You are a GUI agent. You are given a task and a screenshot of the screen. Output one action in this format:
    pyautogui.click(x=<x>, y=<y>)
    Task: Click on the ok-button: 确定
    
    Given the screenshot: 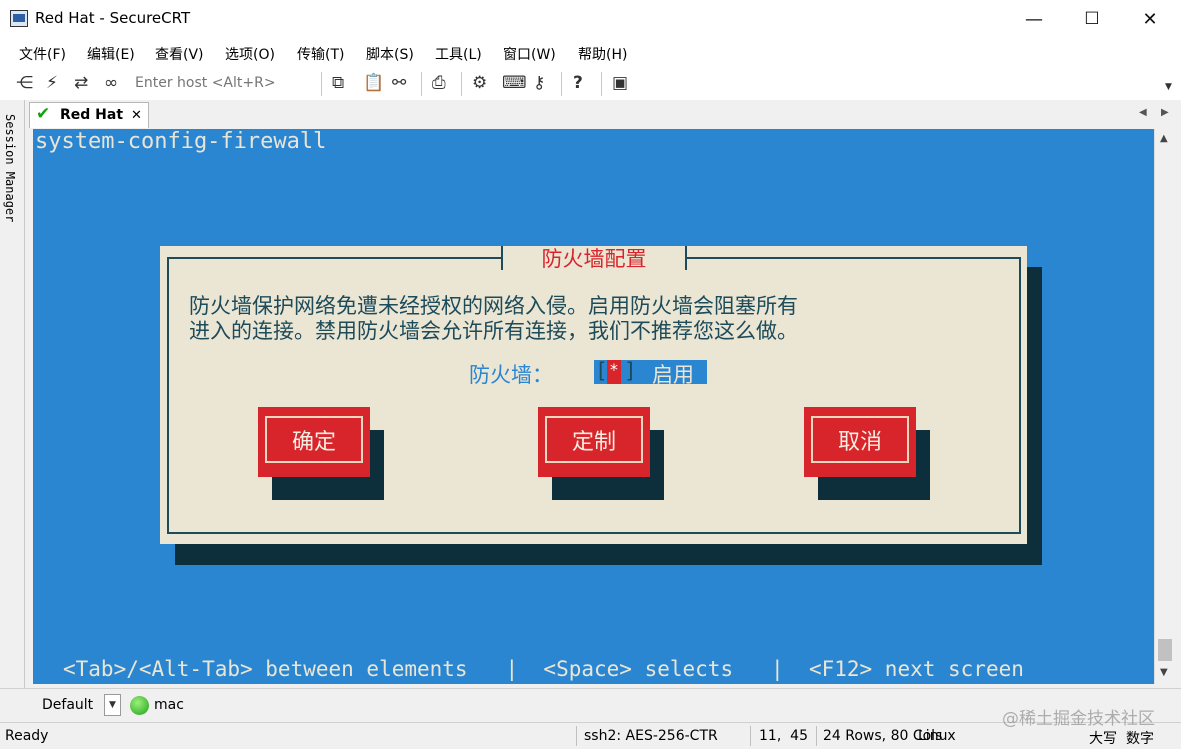 What is the action you would take?
    pyautogui.click(x=314, y=442)
    